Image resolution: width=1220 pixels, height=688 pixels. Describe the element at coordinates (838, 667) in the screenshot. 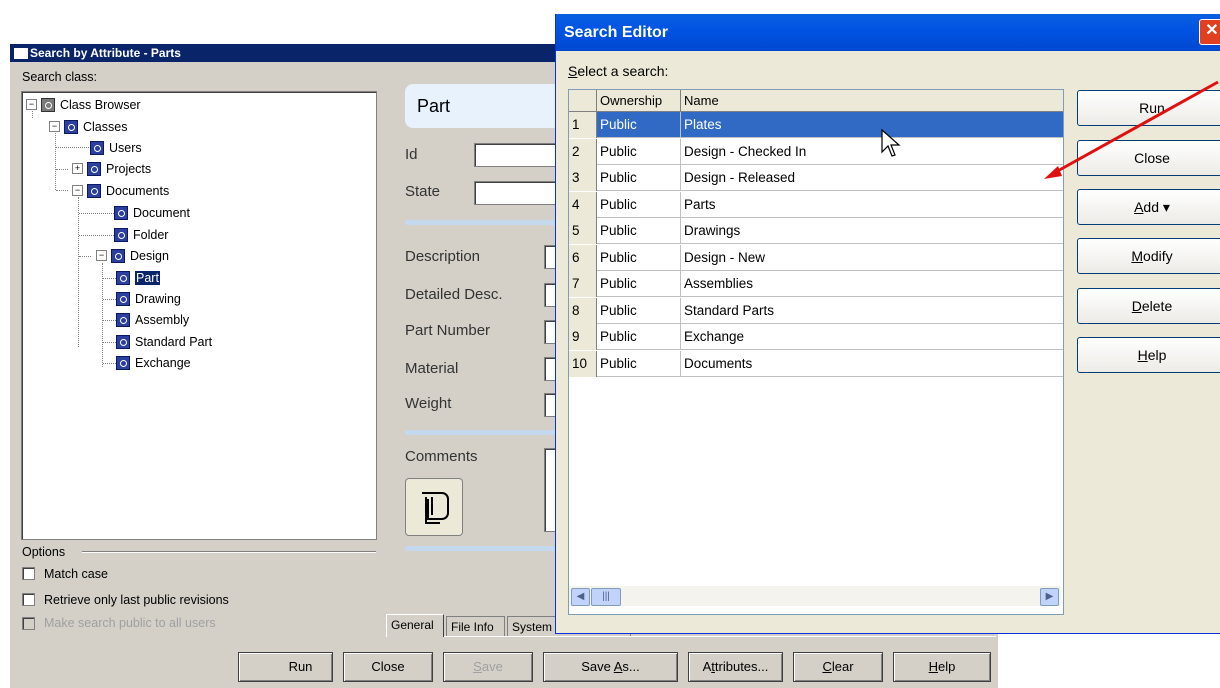

I see `clear-button: Clear` at that location.